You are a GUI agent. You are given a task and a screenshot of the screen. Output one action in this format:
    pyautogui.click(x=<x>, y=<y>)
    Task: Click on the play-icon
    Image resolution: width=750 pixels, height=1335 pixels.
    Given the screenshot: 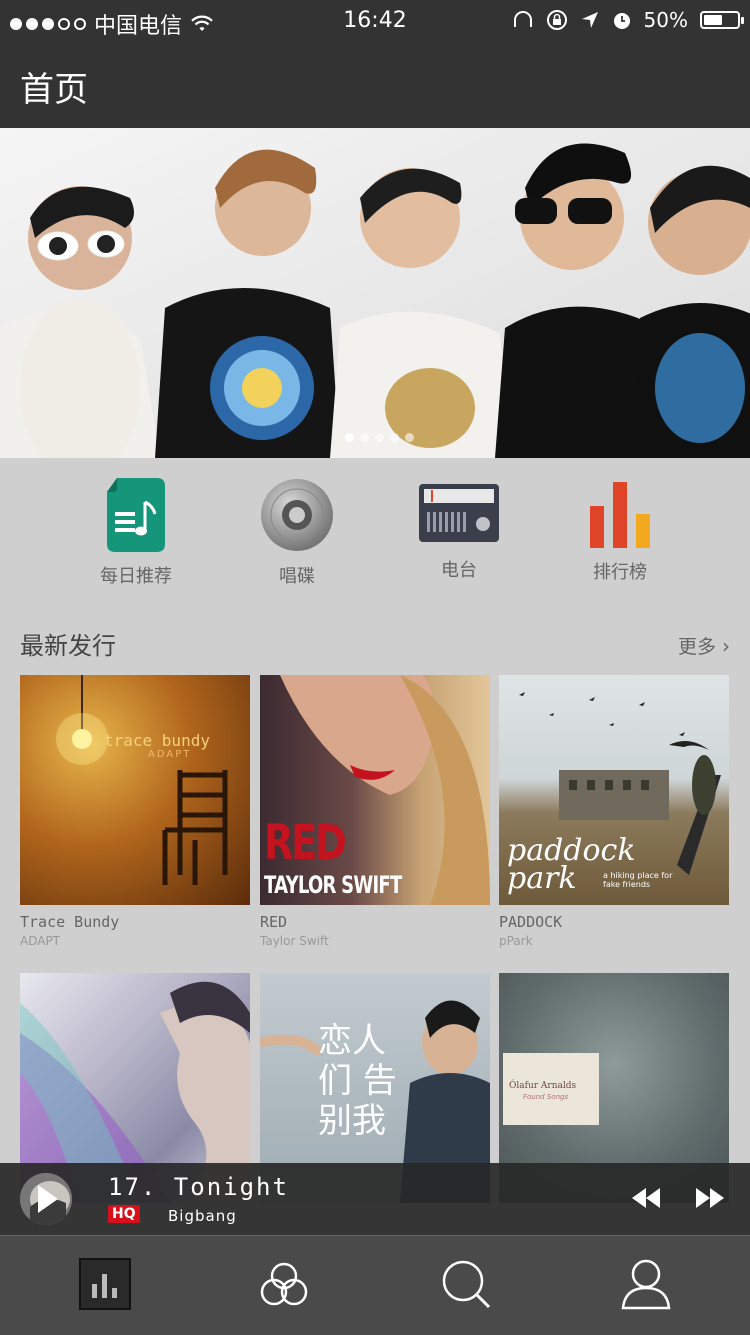 What is the action you would take?
    pyautogui.click(x=48, y=1199)
    